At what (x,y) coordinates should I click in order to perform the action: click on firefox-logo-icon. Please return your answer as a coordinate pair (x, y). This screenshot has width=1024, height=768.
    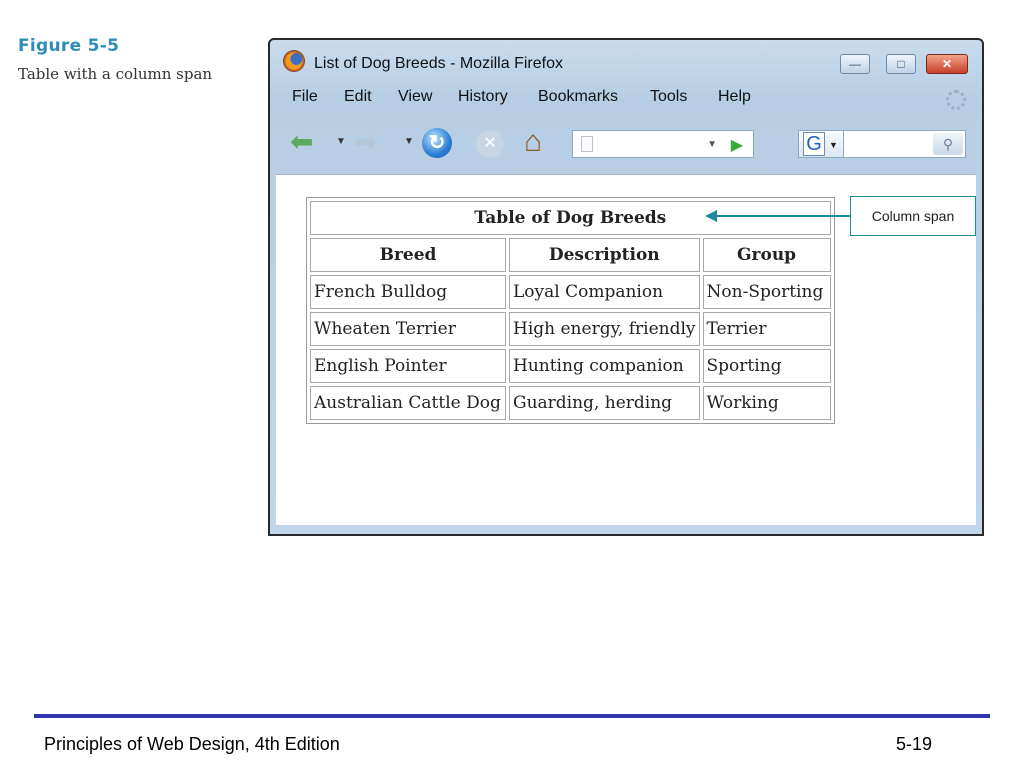
    Looking at the image, I should click on (294, 61).